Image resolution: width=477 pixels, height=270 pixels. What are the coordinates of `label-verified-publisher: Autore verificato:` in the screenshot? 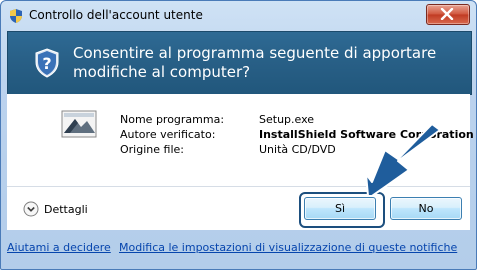 It's located at (168, 134).